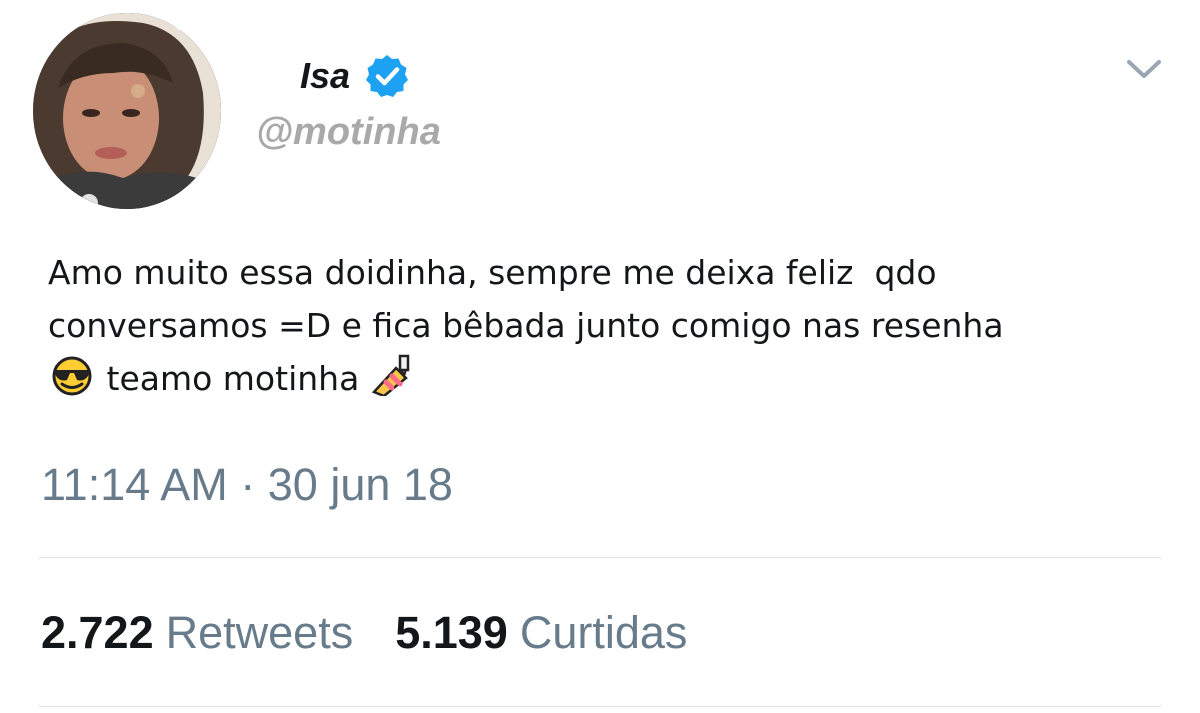  Describe the element at coordinates (247, 484) in the screenshot. I see `tweet-timestamp: 11:14 AM · 30 jun 18` at that location.